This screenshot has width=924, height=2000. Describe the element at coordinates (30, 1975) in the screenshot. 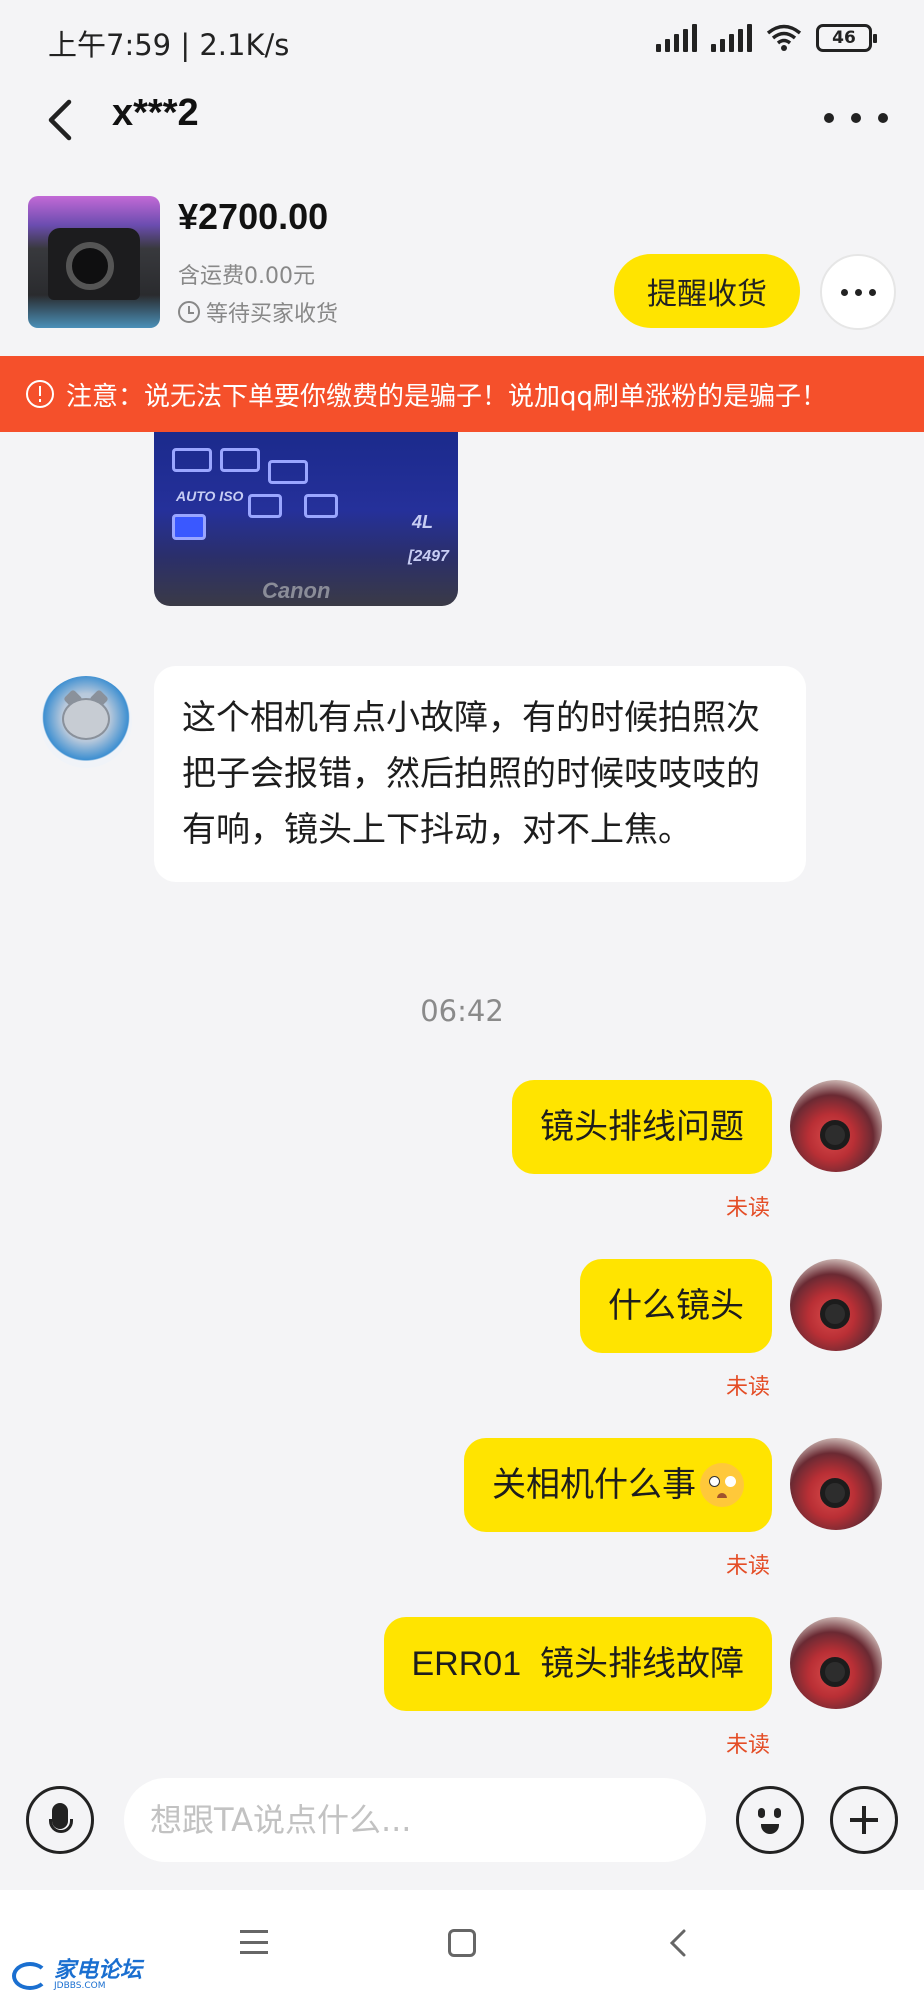

I see `watermark-logo-icon` at that location.